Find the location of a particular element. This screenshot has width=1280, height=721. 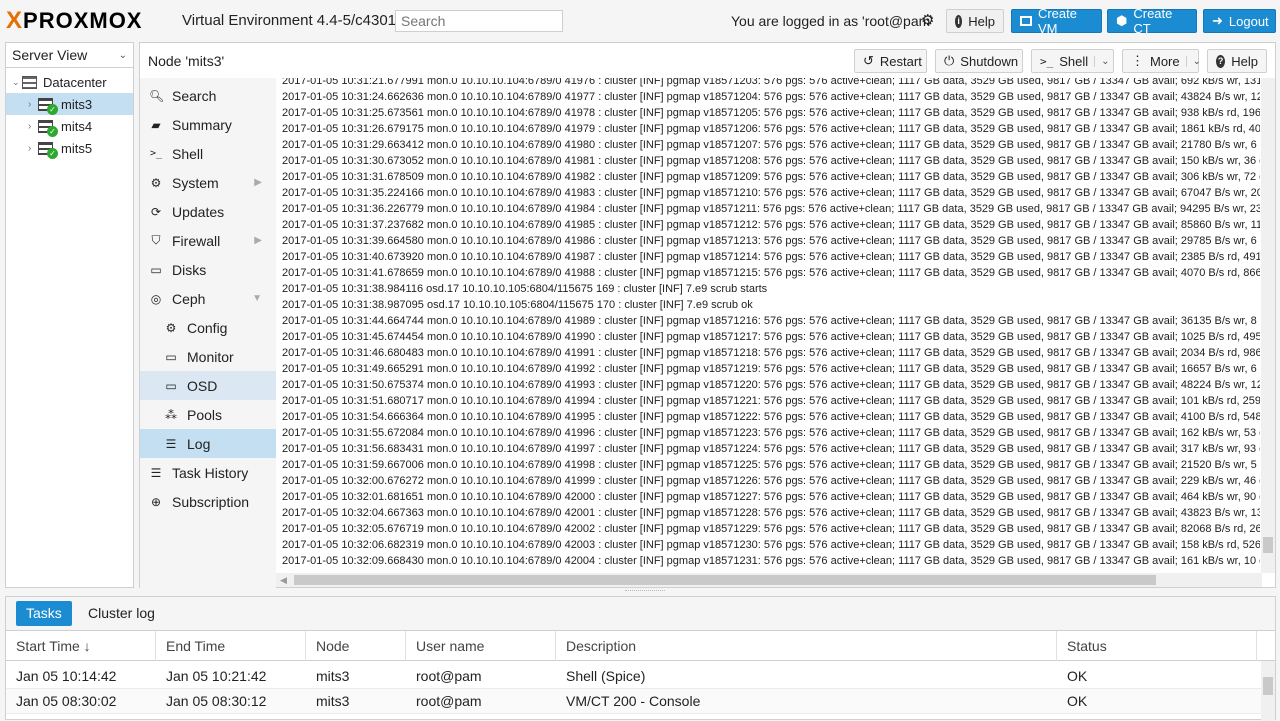

log-horizontal-scrollbar: ◀ is located at coordinates (769, 580).